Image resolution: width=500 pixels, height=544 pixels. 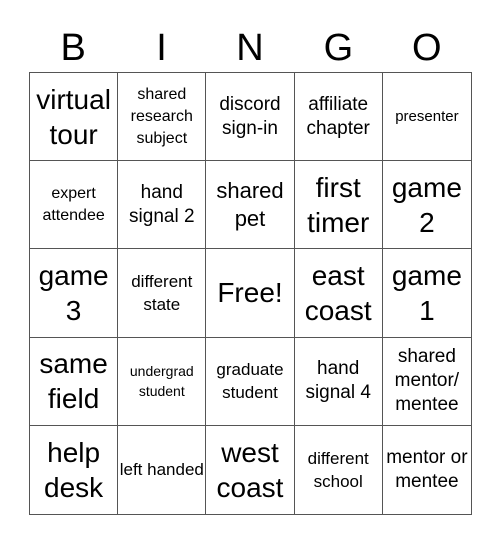 I want to click on cell-text: first timer, so click(x=338, y=204).